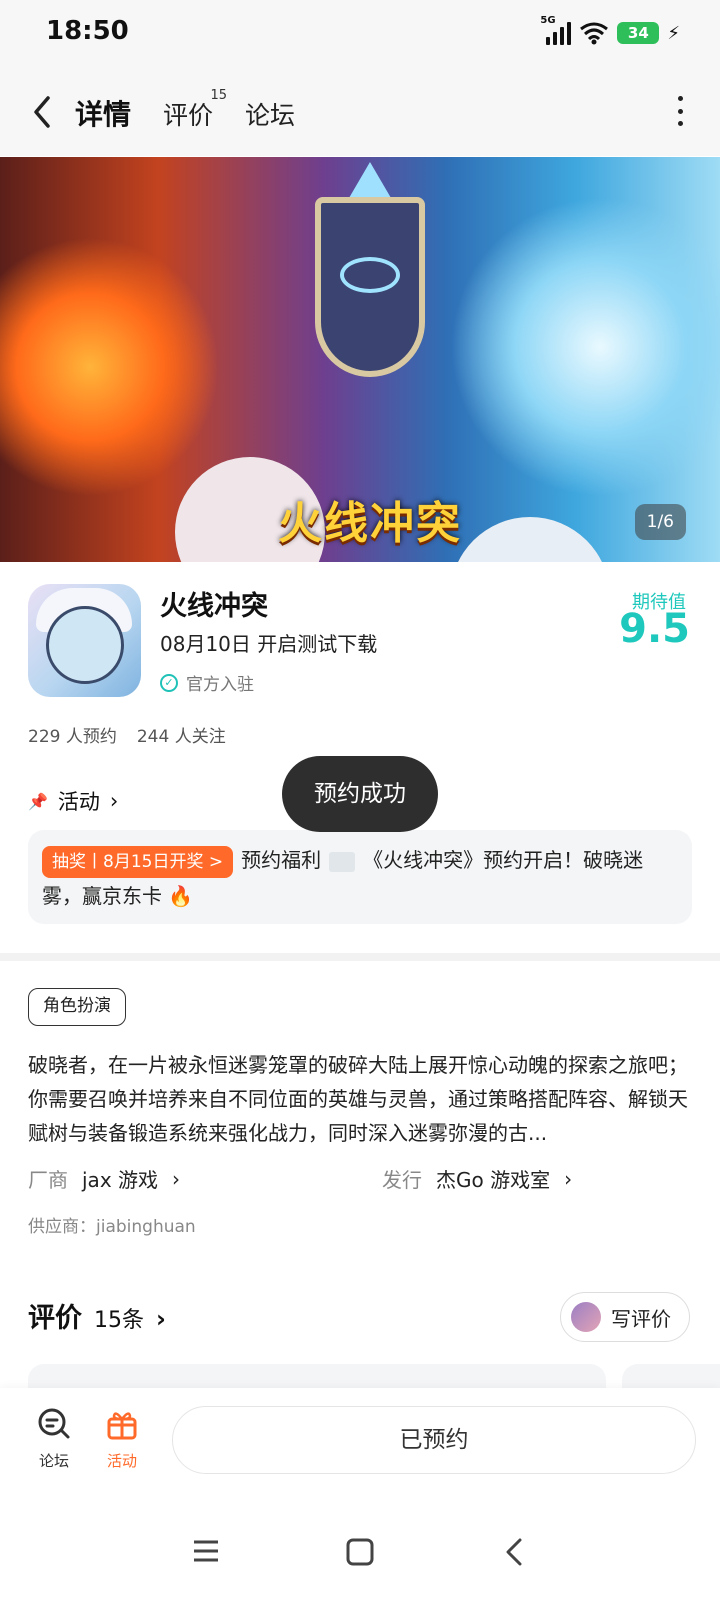 The height and width of the screenshot is (1601, 720). What do you see at coordinates (370, 275) in the screenshot?
I see `banner-eye-emblem` at bounding box center [370, 275].